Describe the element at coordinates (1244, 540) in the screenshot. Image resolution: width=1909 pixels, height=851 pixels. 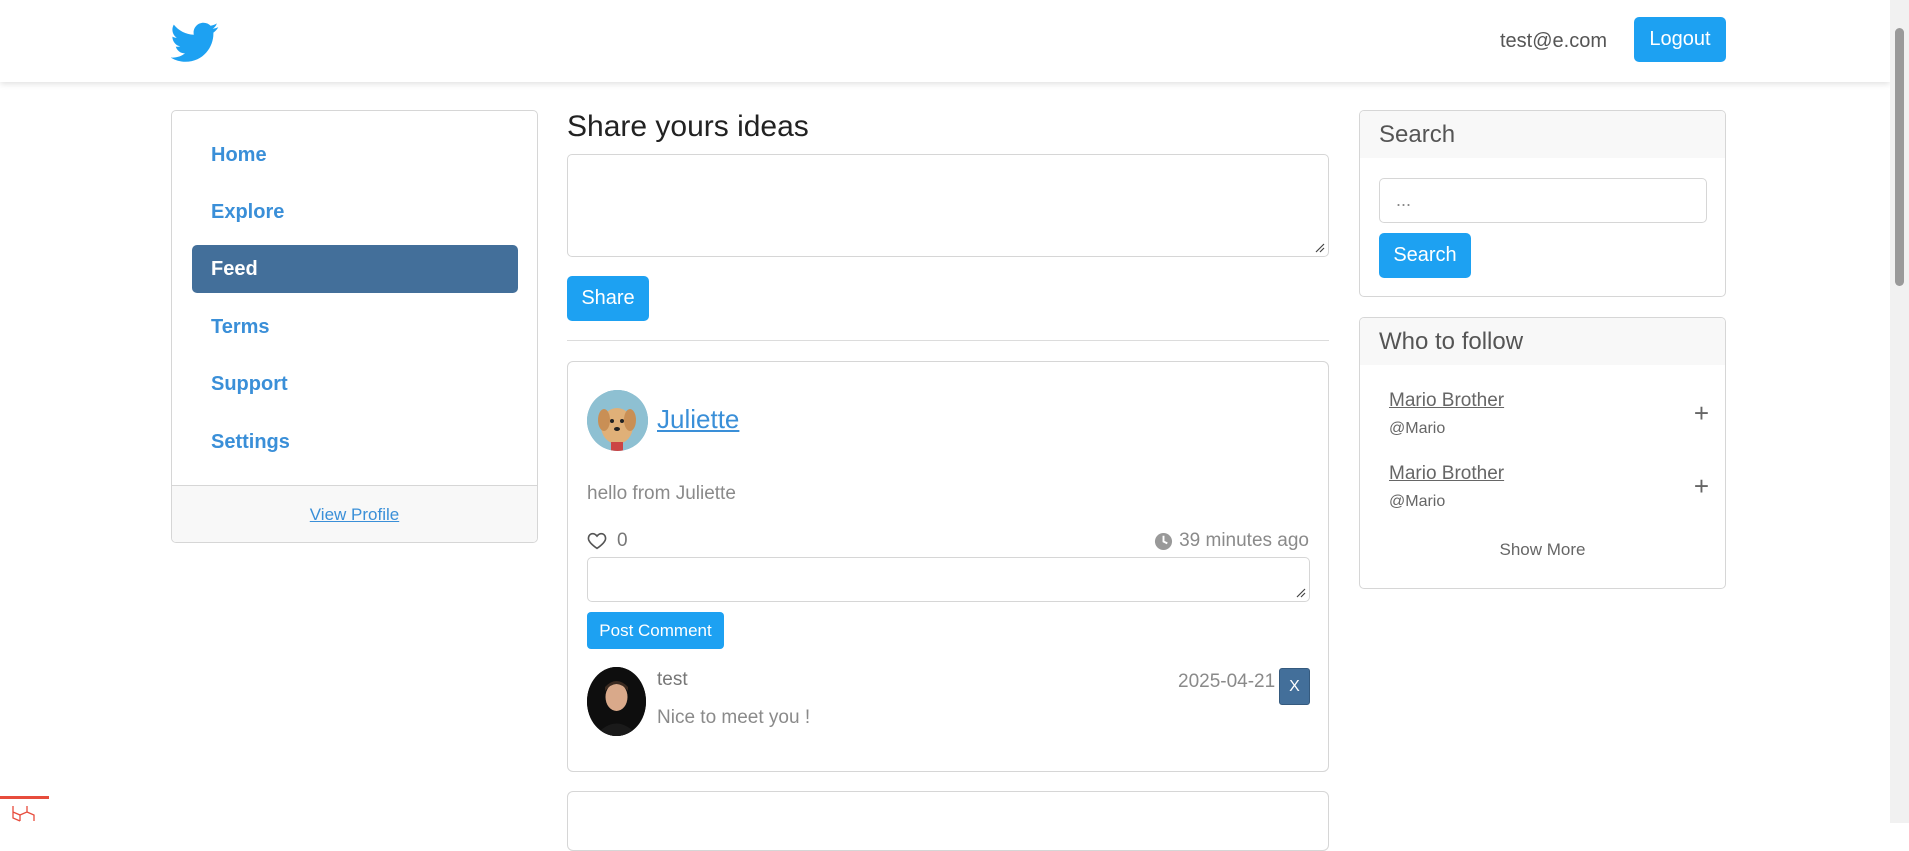
I see `post-time-ago: 39 minutes ago` at that location.